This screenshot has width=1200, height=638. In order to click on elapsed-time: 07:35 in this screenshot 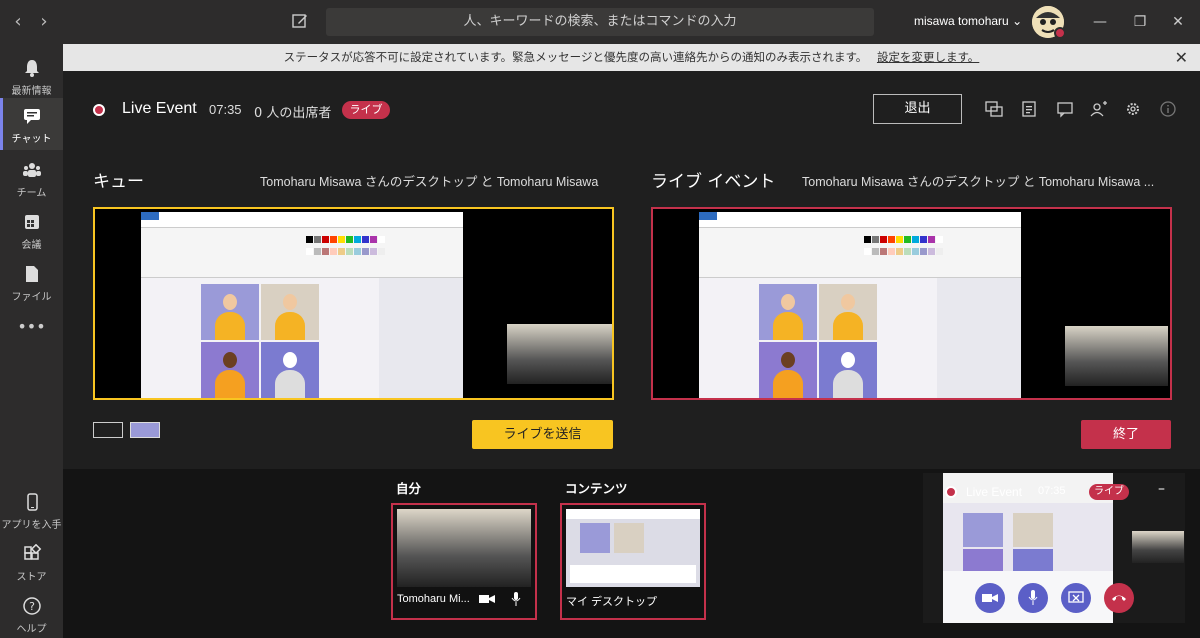, I will do `click(225, 109)`.